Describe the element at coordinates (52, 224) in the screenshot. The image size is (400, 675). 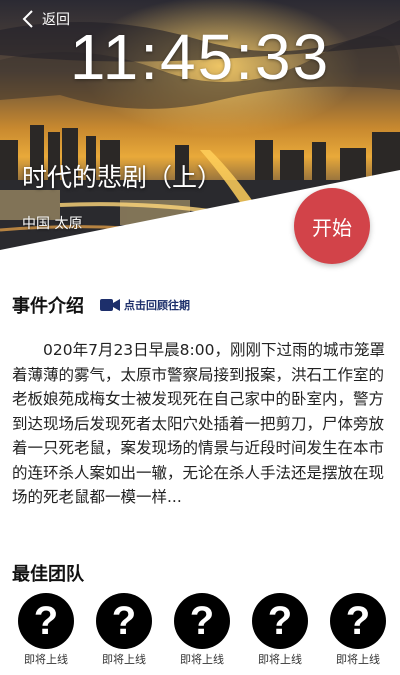
I see `case-location: 中国 太原` at that location.